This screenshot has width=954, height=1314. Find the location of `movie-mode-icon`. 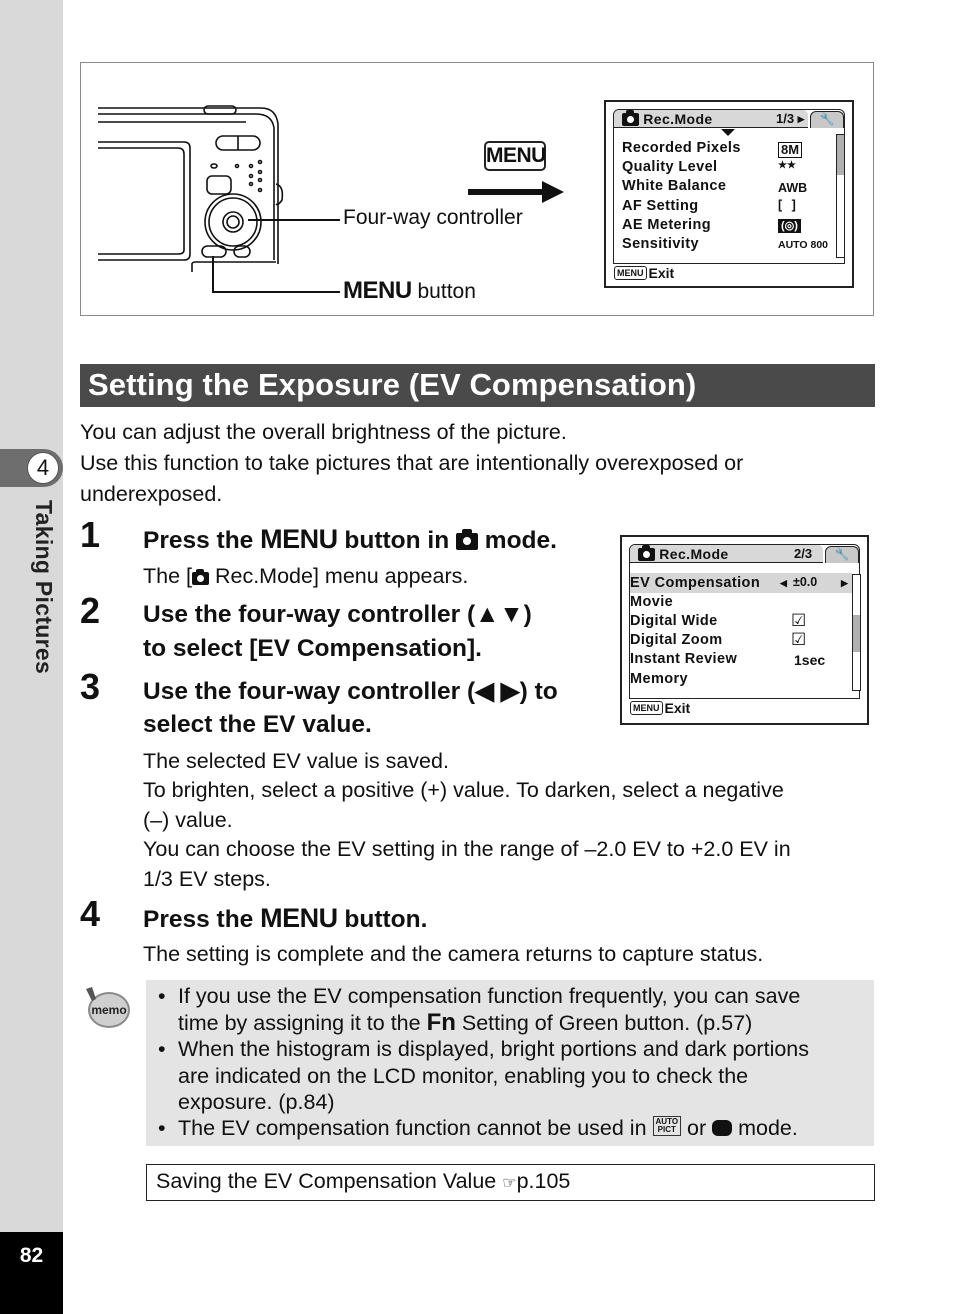

movie-mode-icon is located at coordinates (722, 1128).